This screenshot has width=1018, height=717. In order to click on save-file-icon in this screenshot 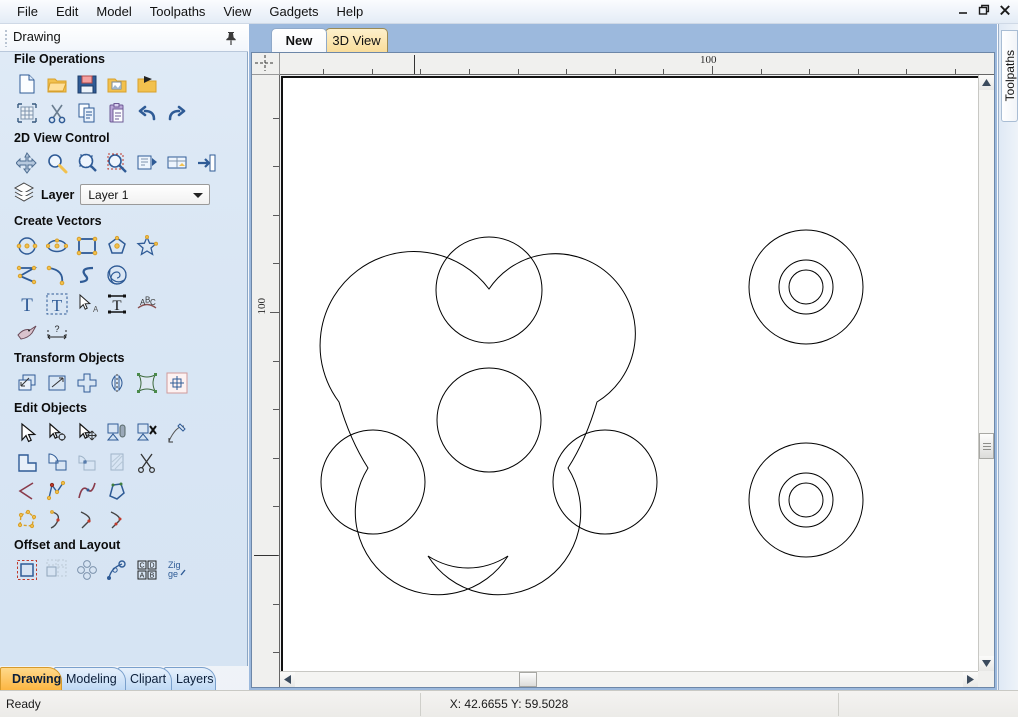, I will do `click(87, 83)`.